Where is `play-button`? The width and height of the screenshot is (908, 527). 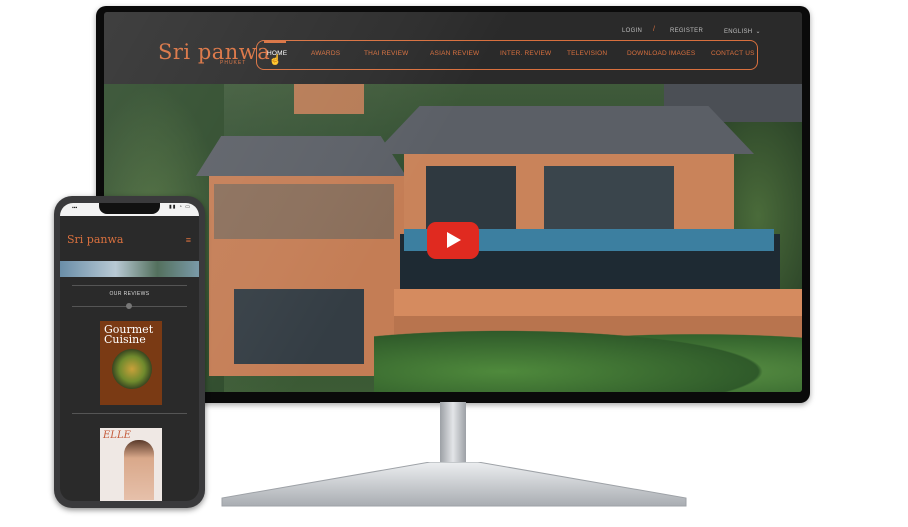
play-button is located at coordinates (453, 240).